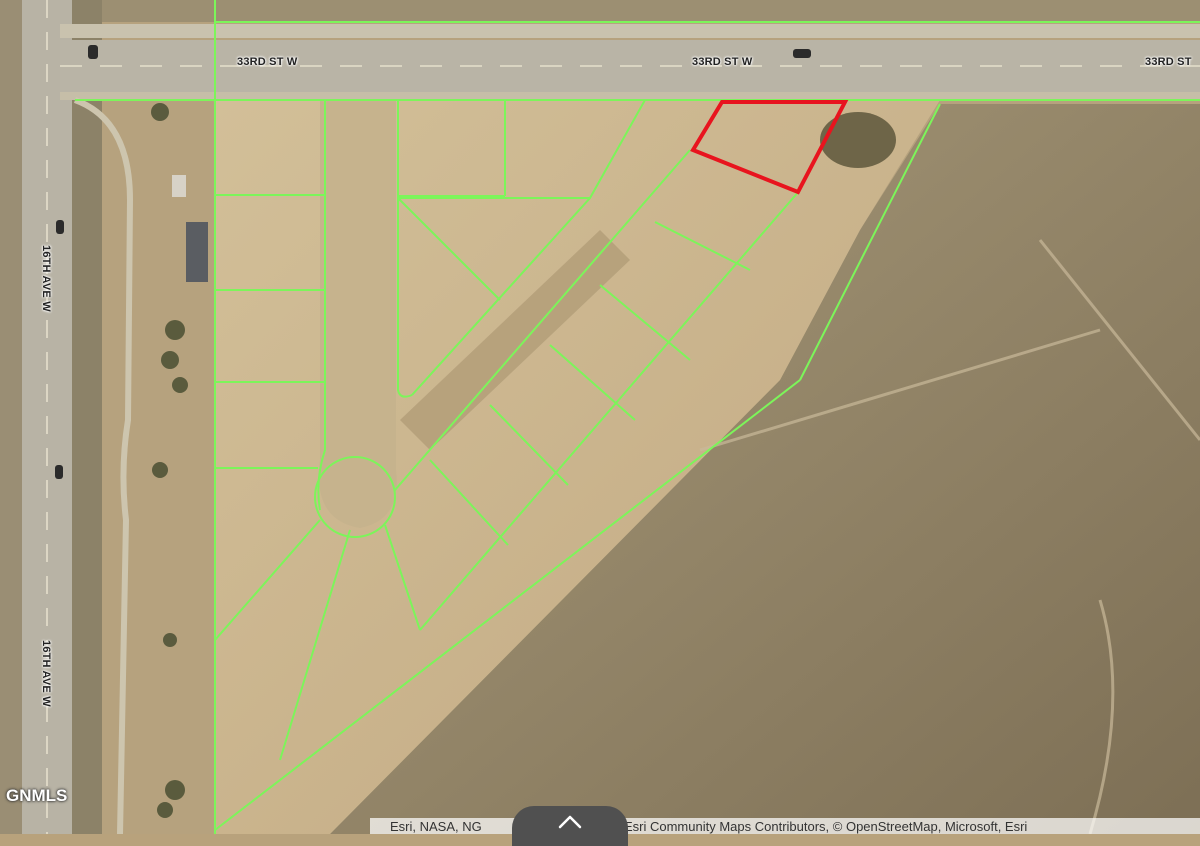 The width and height of the screenshot is (1200, 846). Describe the element at coordinates (637, 11) in the screenshot. I see `top-strip` at that location.